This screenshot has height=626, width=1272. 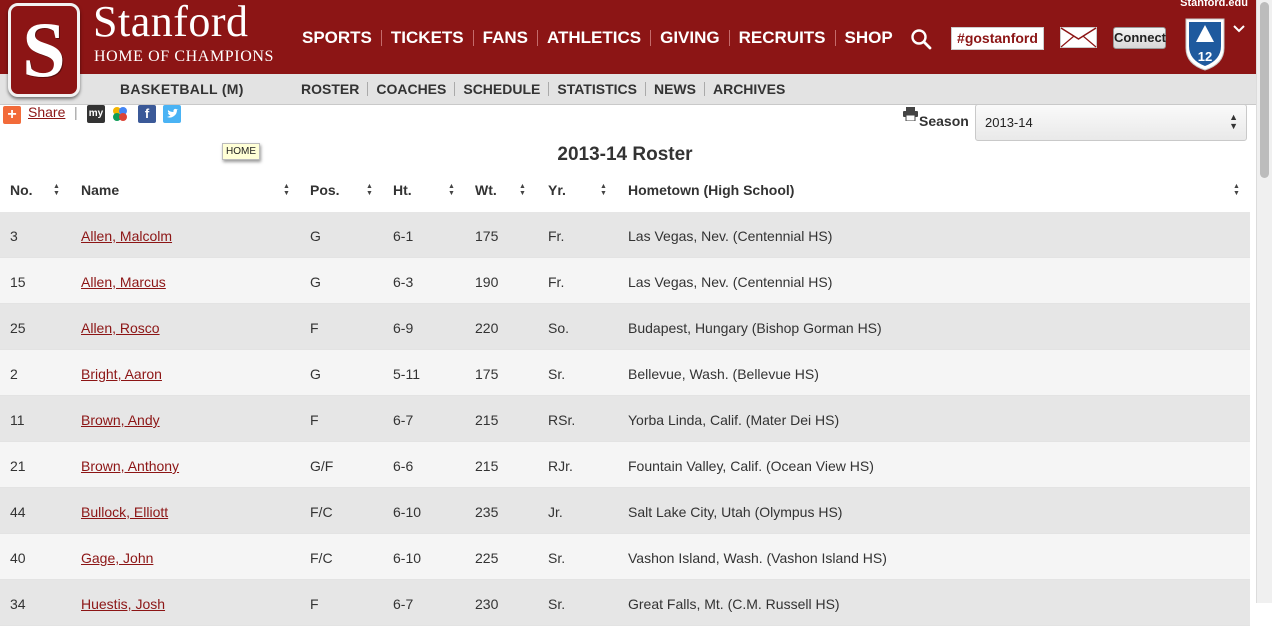 What do you see at coordinates (18, 558) in the screenshot?
I see `cell-no: 40` at bounding box center [18, 558].